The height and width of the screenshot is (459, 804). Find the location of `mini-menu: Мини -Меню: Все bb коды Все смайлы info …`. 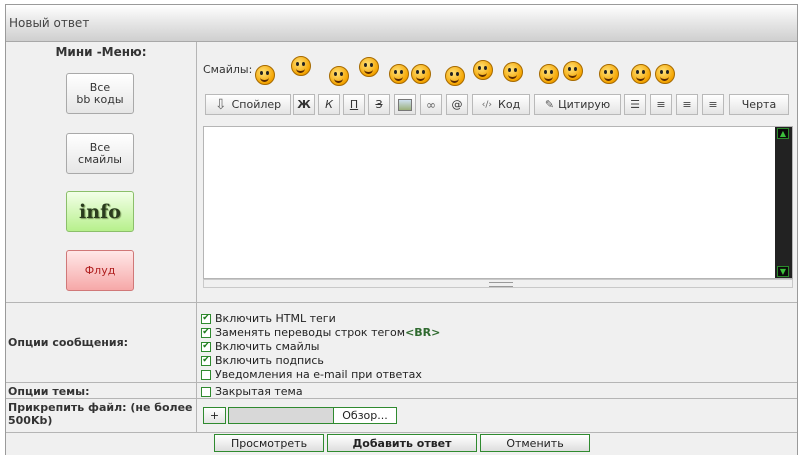

mini-menu: Мини -Меню: Все bb коды Все смайлы info … is located at coordinates (101, 172).